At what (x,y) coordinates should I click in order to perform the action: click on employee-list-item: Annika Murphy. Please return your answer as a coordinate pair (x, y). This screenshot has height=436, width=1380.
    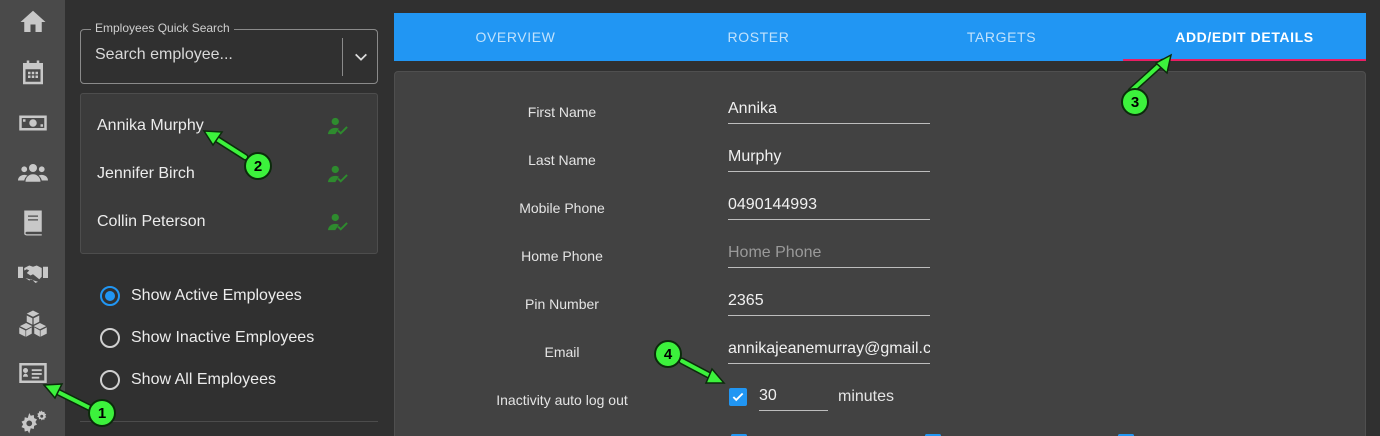
    Looking at the image, I should click on (229, 126).